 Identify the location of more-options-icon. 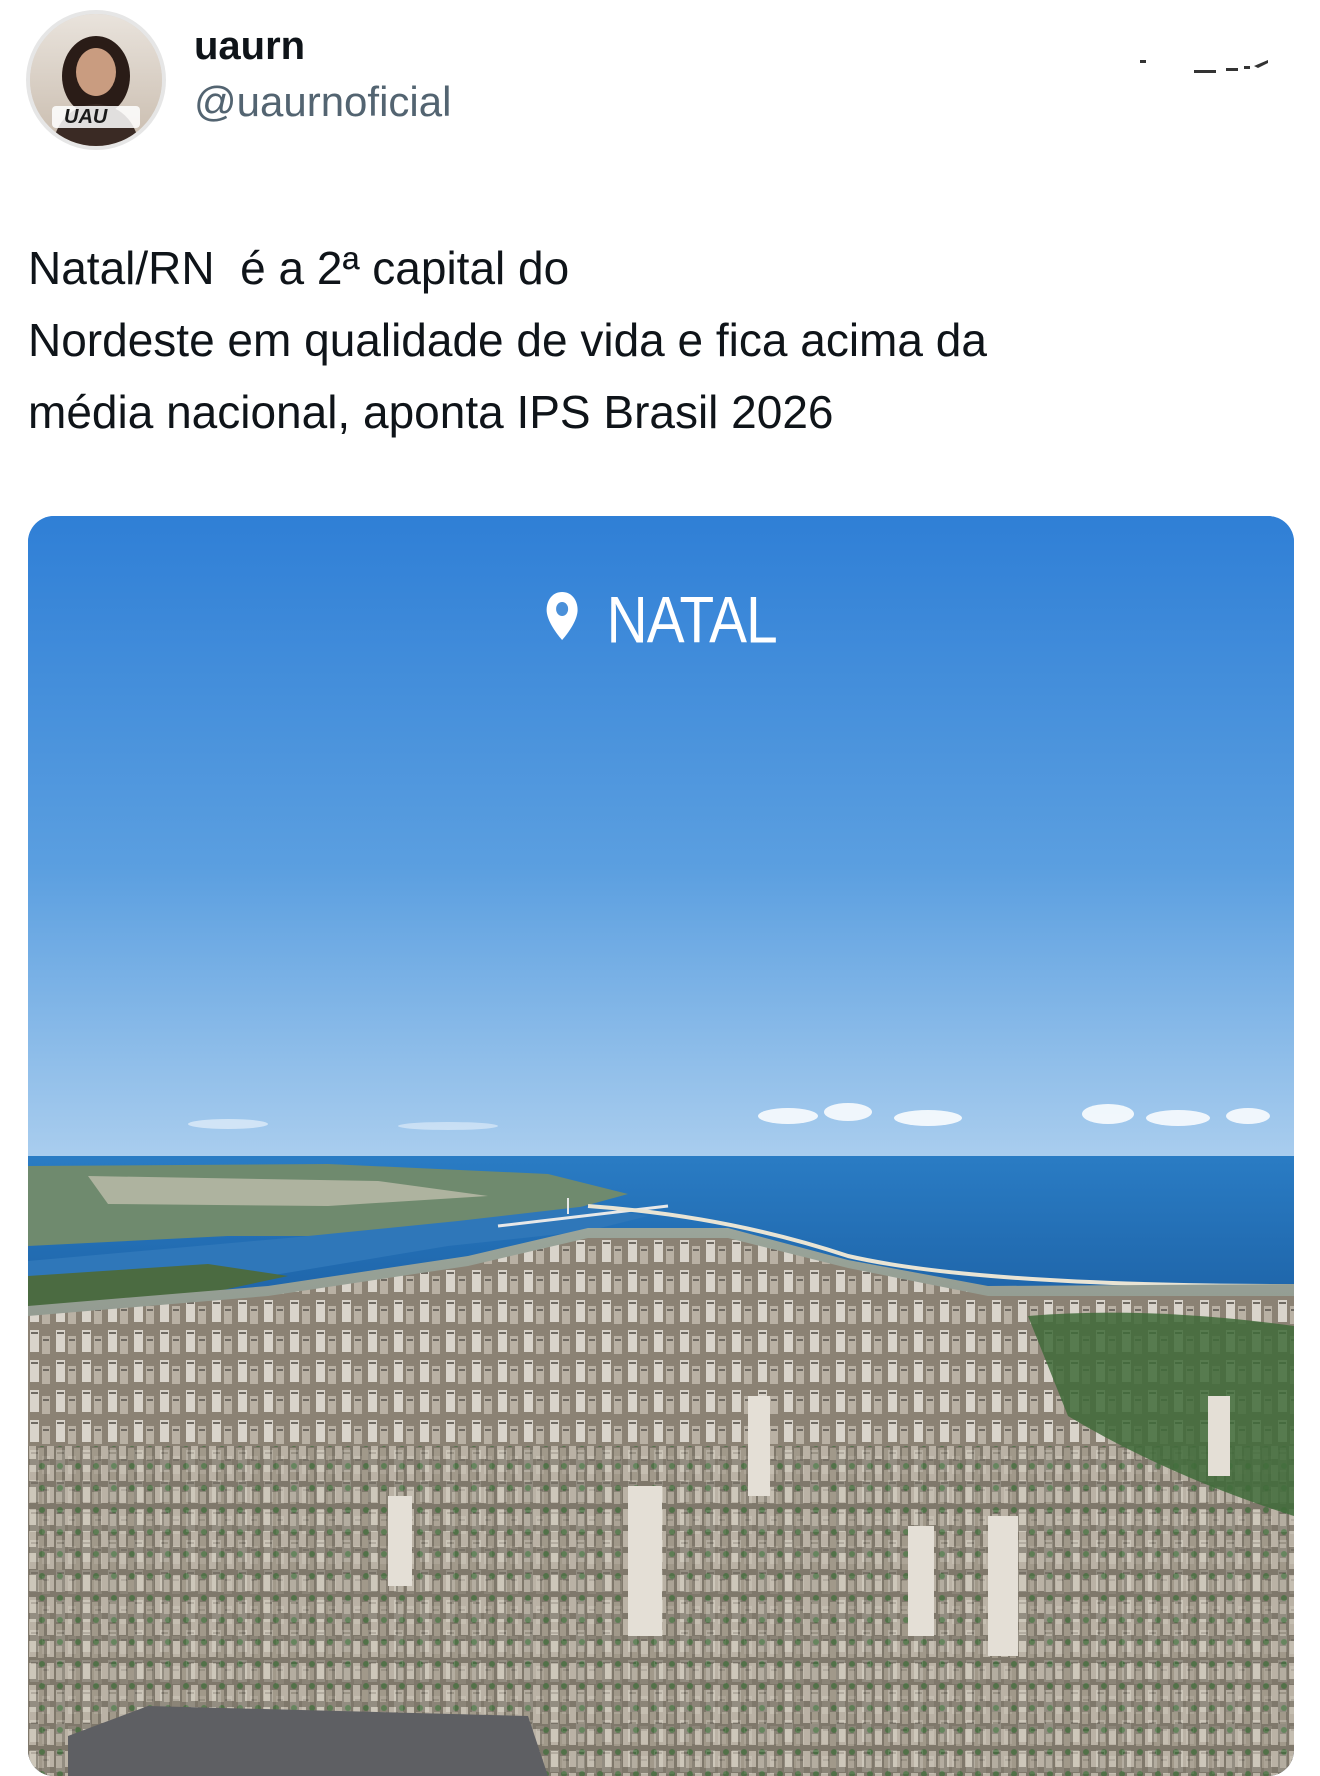
(1204, 62).